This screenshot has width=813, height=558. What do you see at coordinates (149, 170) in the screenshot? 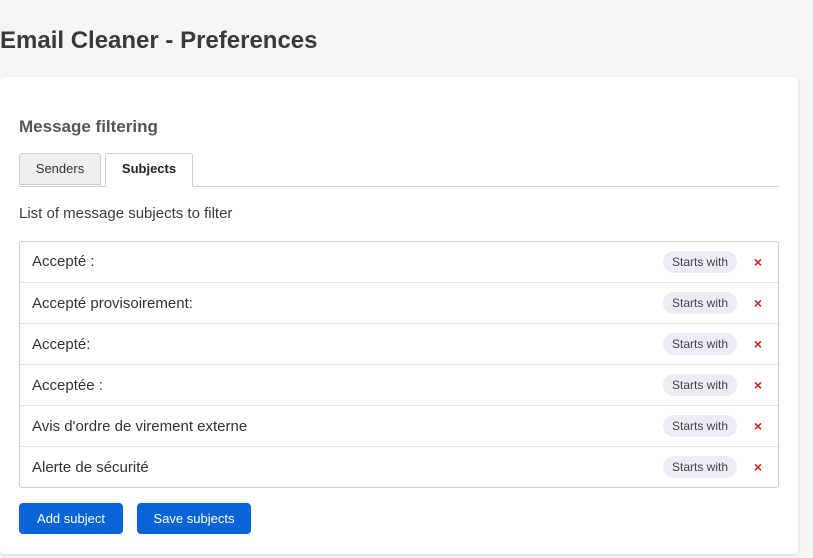
I see `tab-subjects: Subjects` at bounding box center [149, 170].